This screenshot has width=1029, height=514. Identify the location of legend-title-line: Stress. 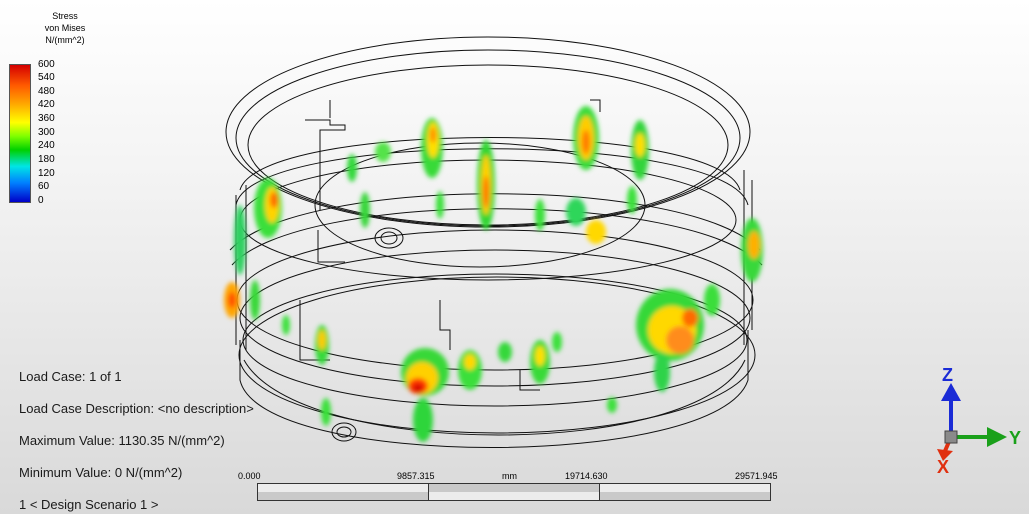
(65, 16).